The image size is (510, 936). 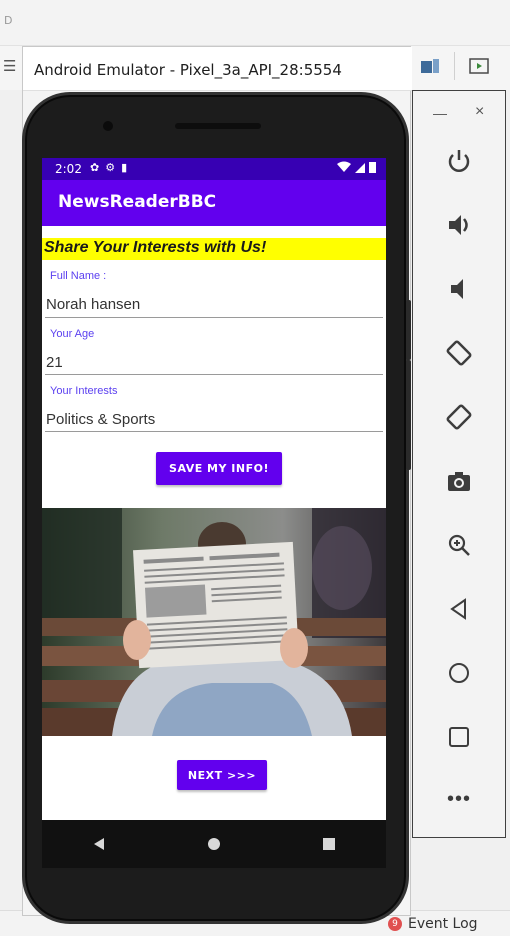 I want to click on navigation-bar, so click(x=214, y=844).